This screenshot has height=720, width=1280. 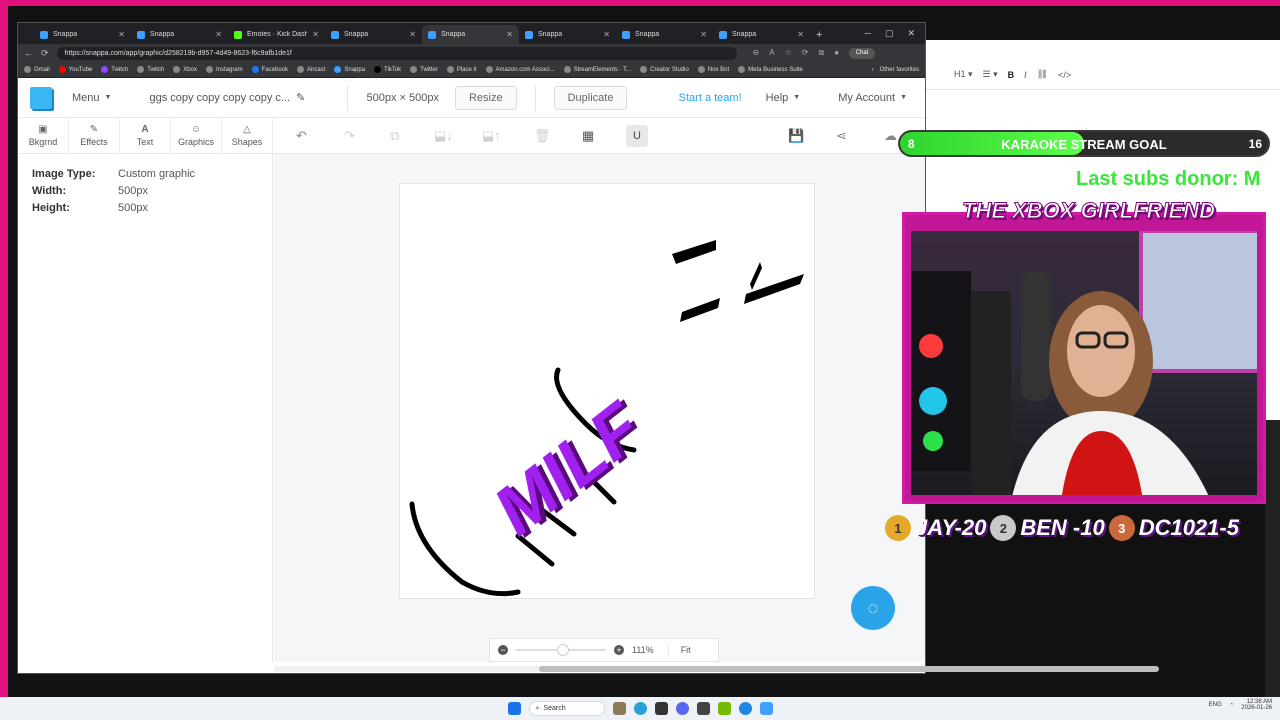 What do you see at coordinates (43, 135) in the screenshot?
I see `tool-background: ▣ Bkgrnd` at bounding box center [43, 135].